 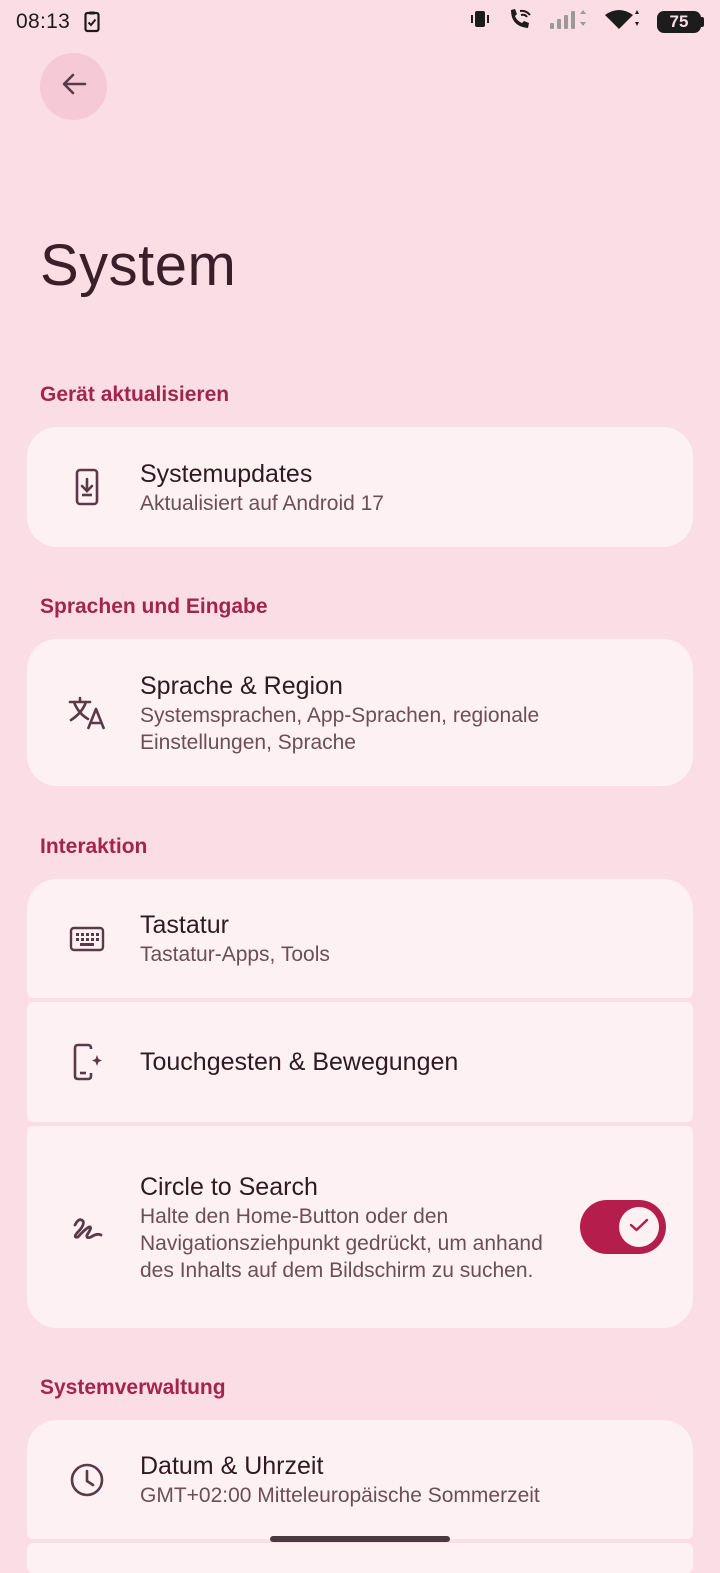 I want to click on circle-to-search-icon, so click(x=87, y=1227).